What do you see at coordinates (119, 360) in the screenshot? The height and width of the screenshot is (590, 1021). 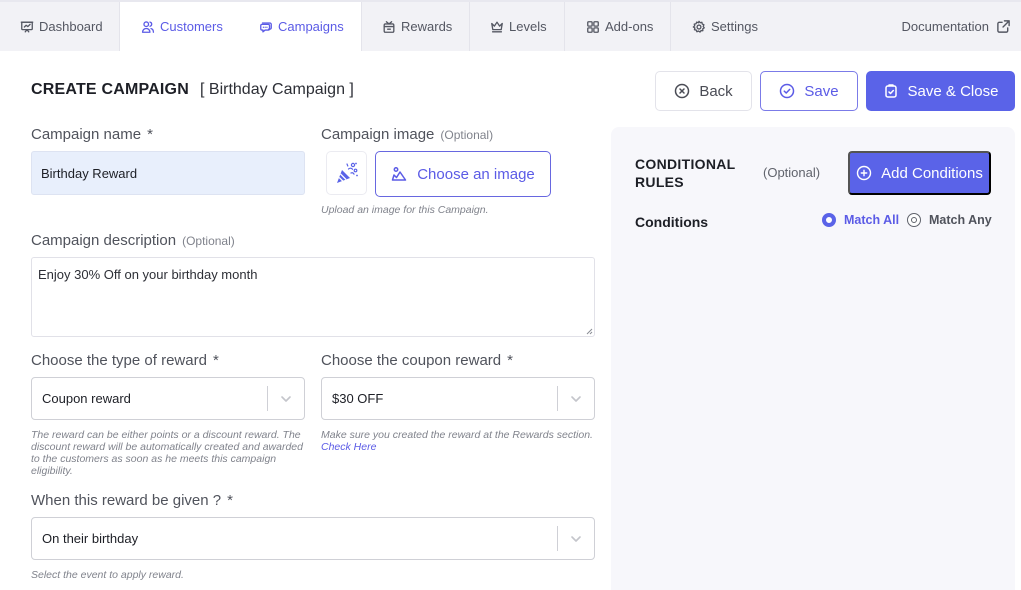 I see `label-text: Choose the type of reward` at bounding box center [119, 360].